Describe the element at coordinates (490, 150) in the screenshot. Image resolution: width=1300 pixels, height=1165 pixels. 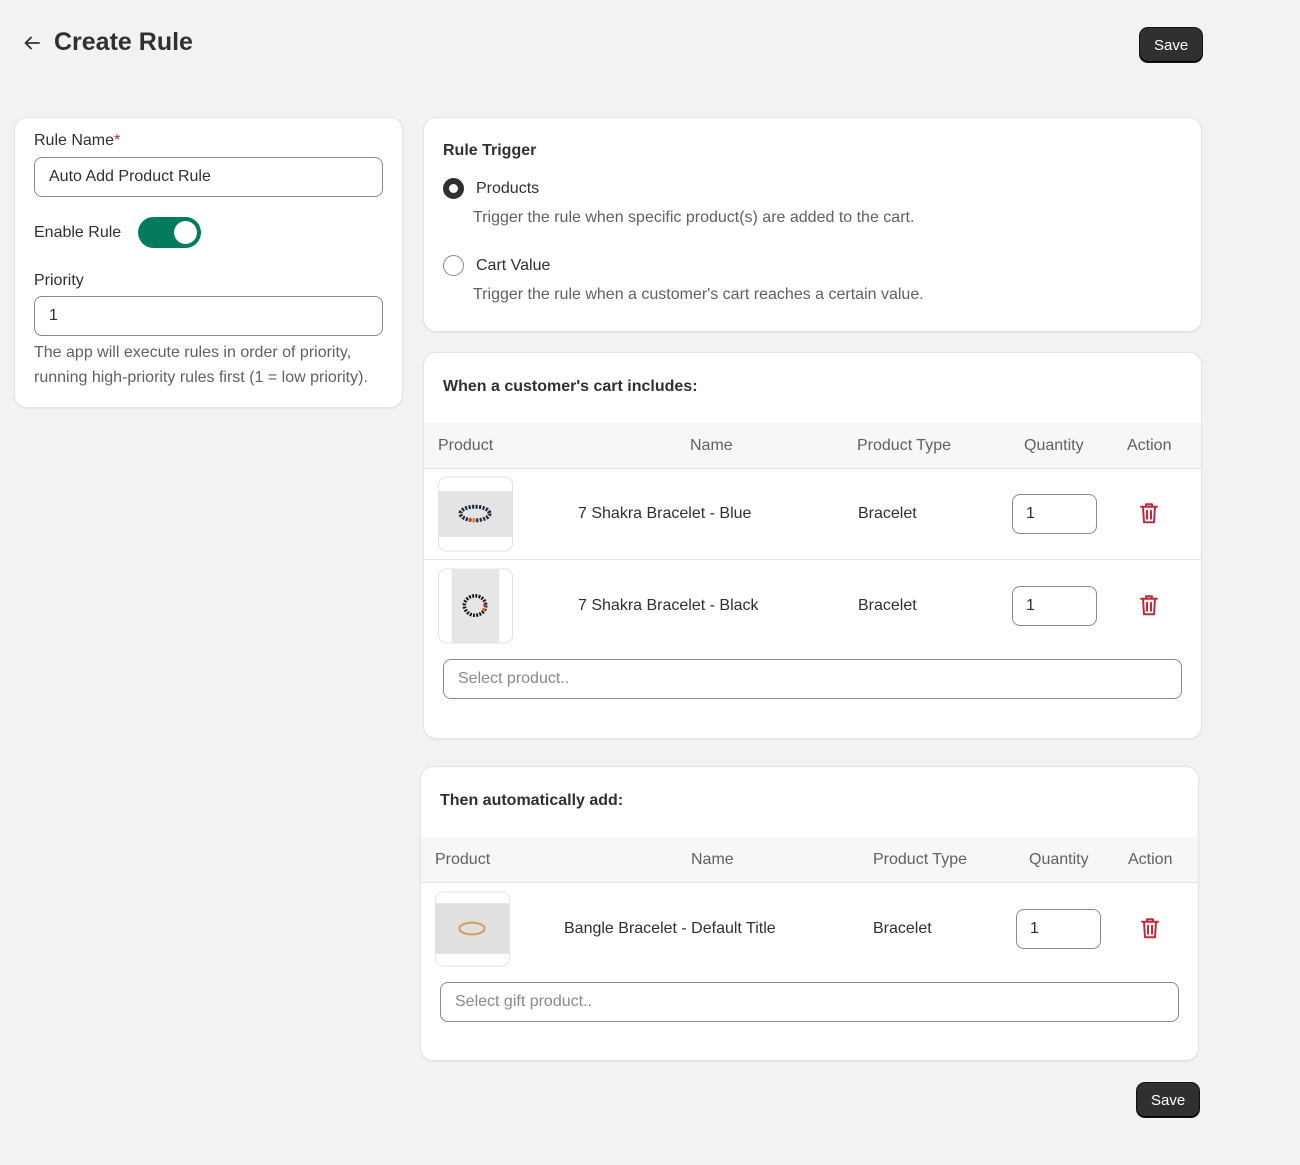
I see `rule-trigger-title: Rule Trigger` at that location.